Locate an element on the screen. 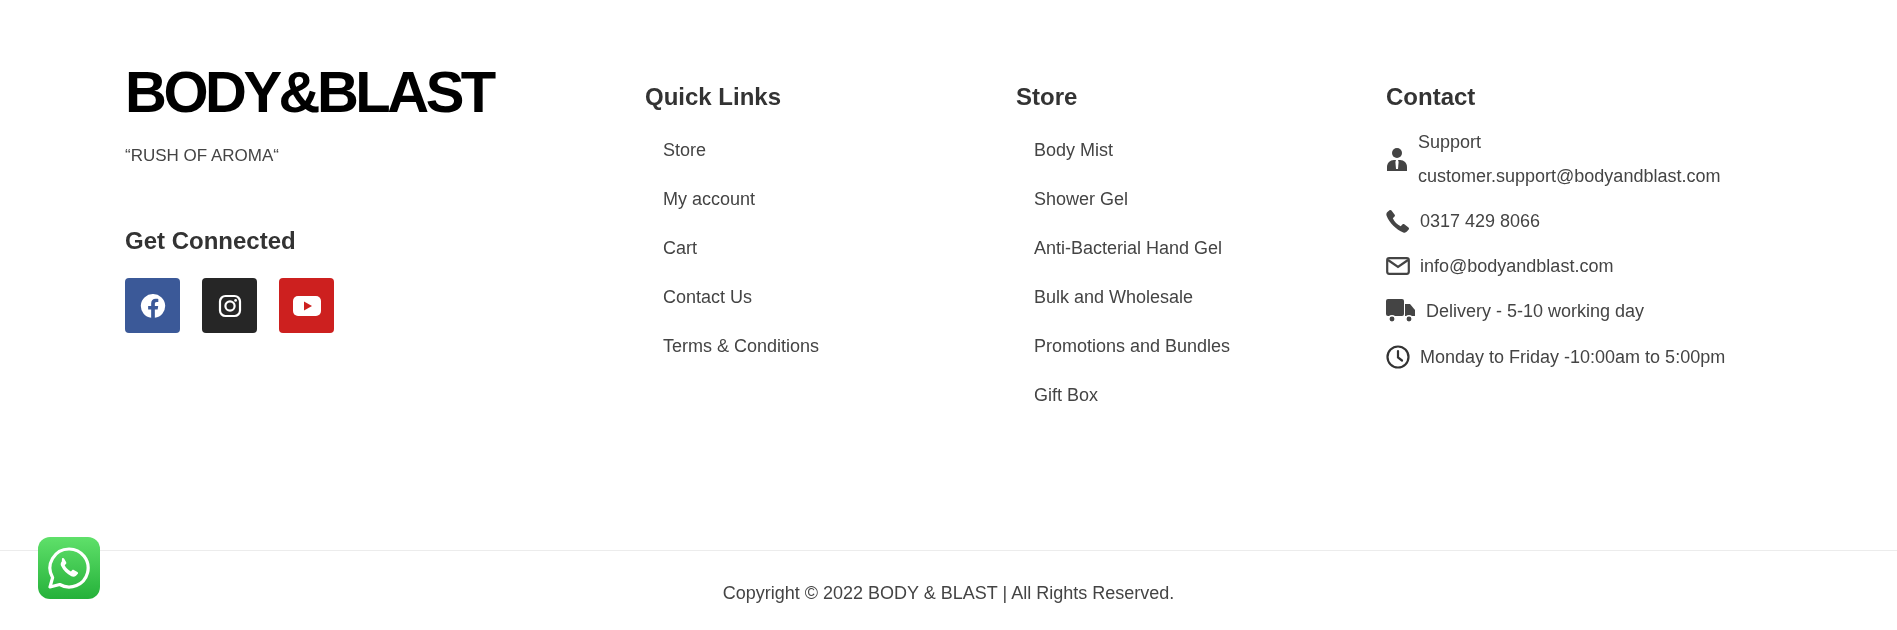  tagline: “RUSH OF AROMA“ is located at coordinates (202, 156).